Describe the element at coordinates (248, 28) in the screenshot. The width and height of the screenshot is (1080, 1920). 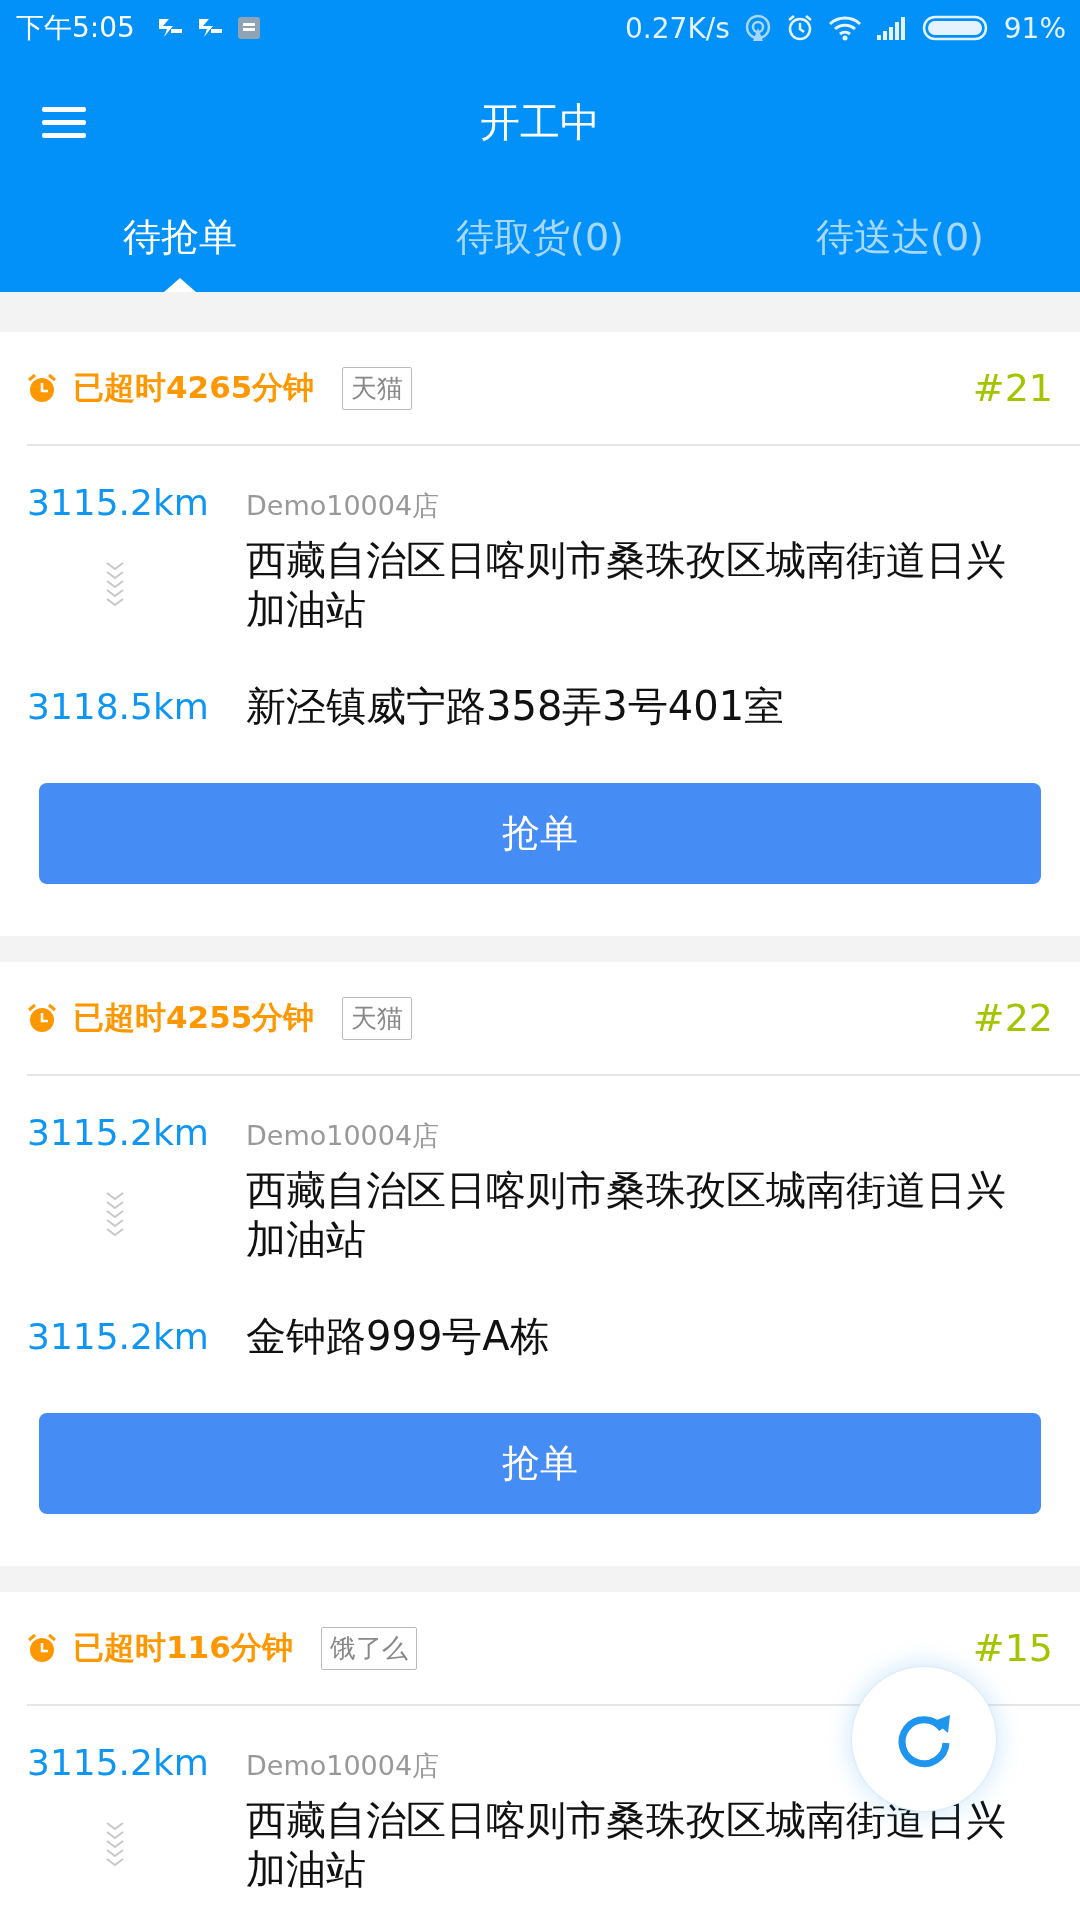
I see `app-notification-icon` at that location.